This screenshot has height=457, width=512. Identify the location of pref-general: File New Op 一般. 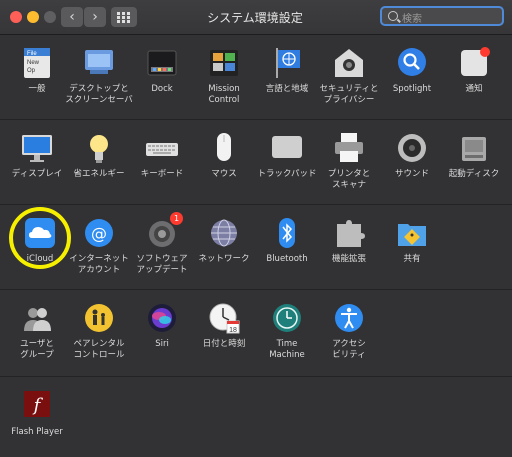
(37, 70).